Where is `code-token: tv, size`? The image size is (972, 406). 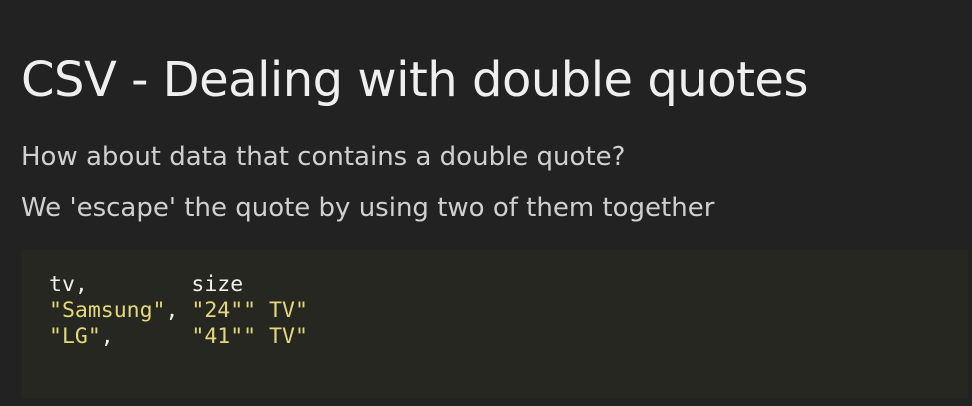
code-token: tv, size is located at coordinates (146, 284).